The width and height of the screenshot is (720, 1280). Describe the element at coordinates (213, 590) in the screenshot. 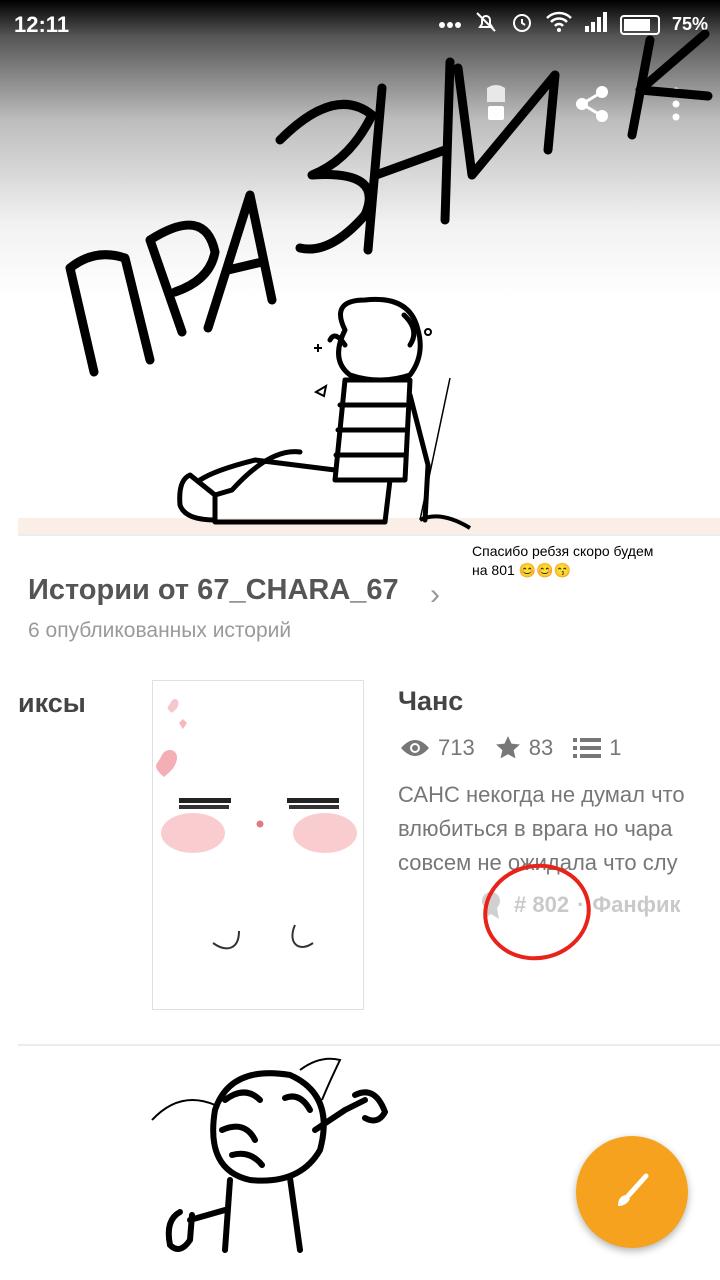

I see `stories-title: Истории от 67_CHARA_67` at that location.